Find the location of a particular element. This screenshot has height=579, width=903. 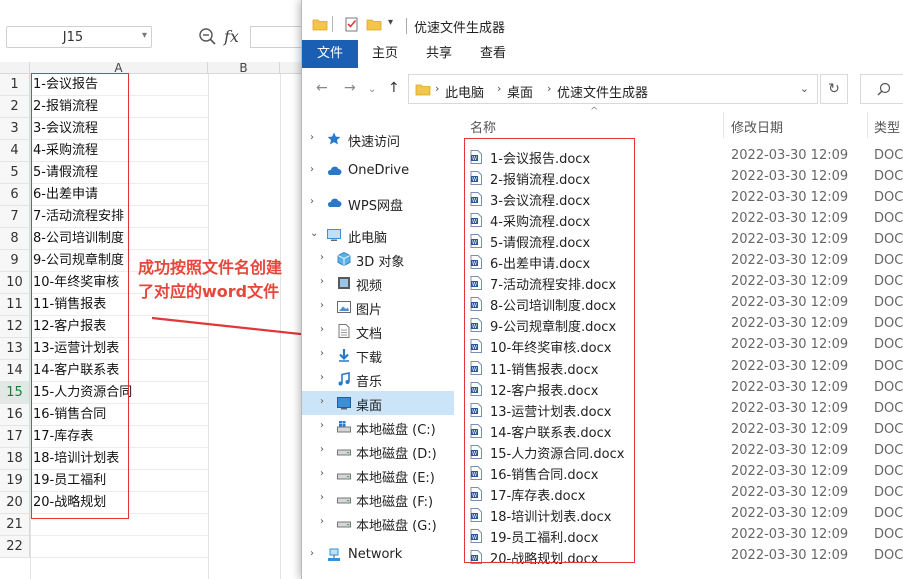

cell-a: 3-会议流程 is located at coordinates (119, 129).